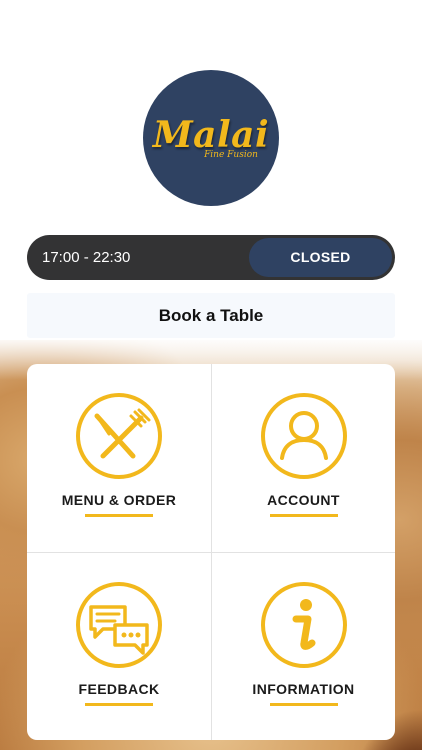 The height and width of the screenshot is (750, 422). What do you see at coordinates (211, 257) in the screenshot?
I see `opening-hours-bar: 17:00 - 22:30 CLOSED` at bounding box center [211, 257].